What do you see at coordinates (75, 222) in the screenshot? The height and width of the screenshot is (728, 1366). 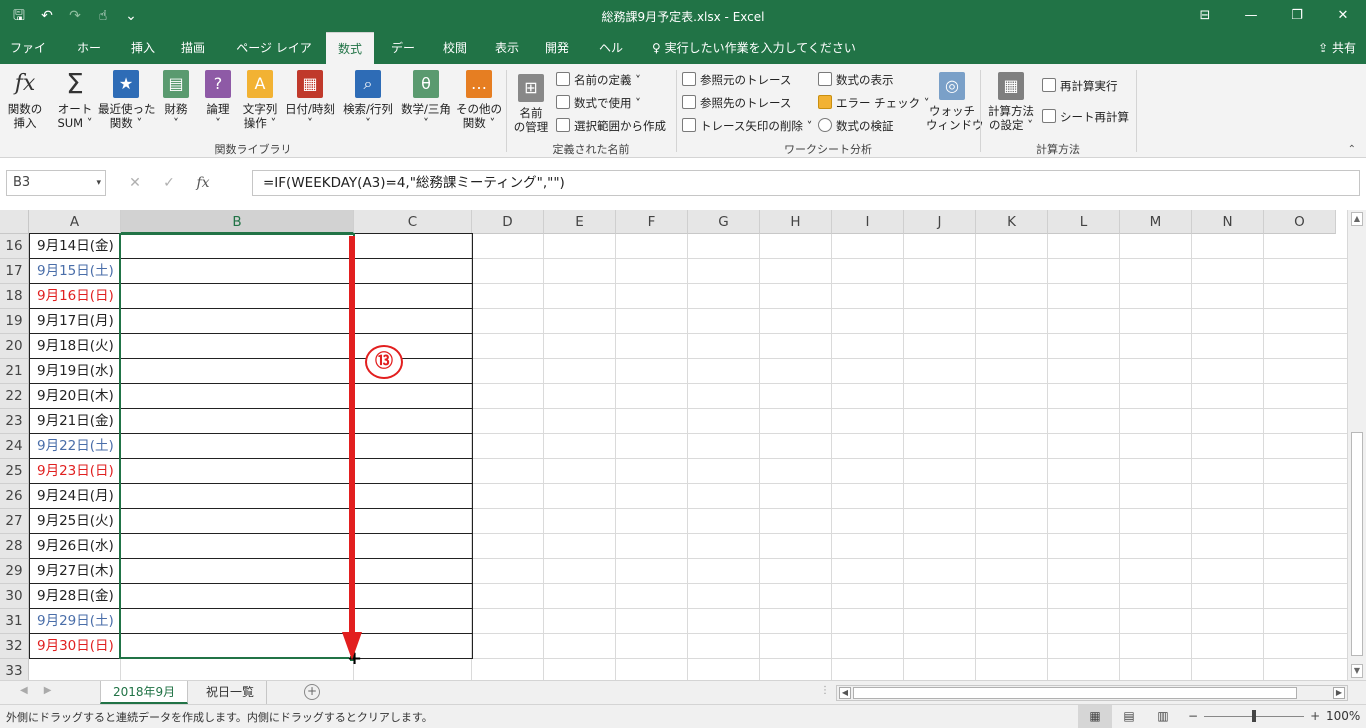 I see `column-header-a: A` at bounding box center [75, 222].